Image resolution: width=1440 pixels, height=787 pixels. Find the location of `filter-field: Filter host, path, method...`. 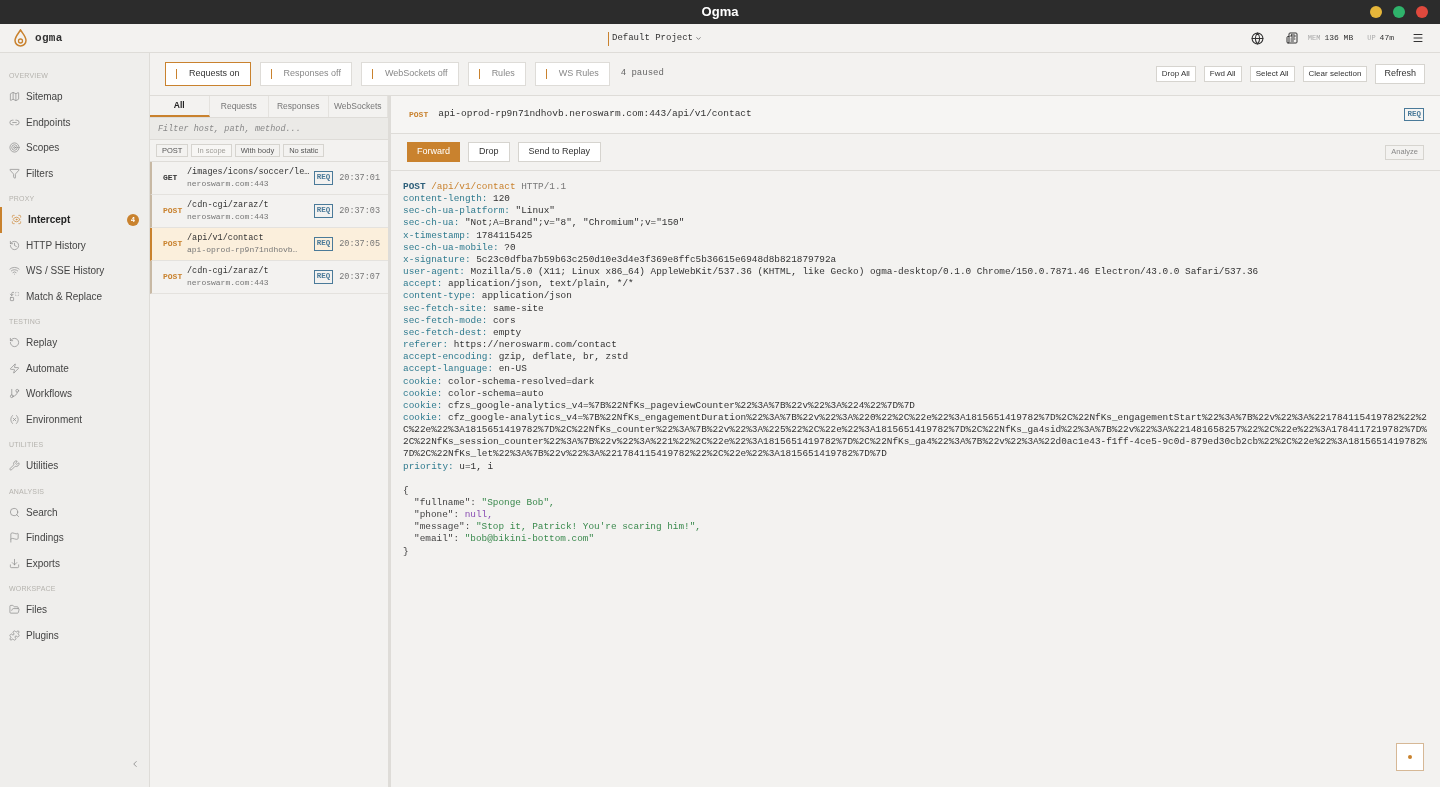

filter-field: Filter host, path, method... is located at coordinates (269, 129).